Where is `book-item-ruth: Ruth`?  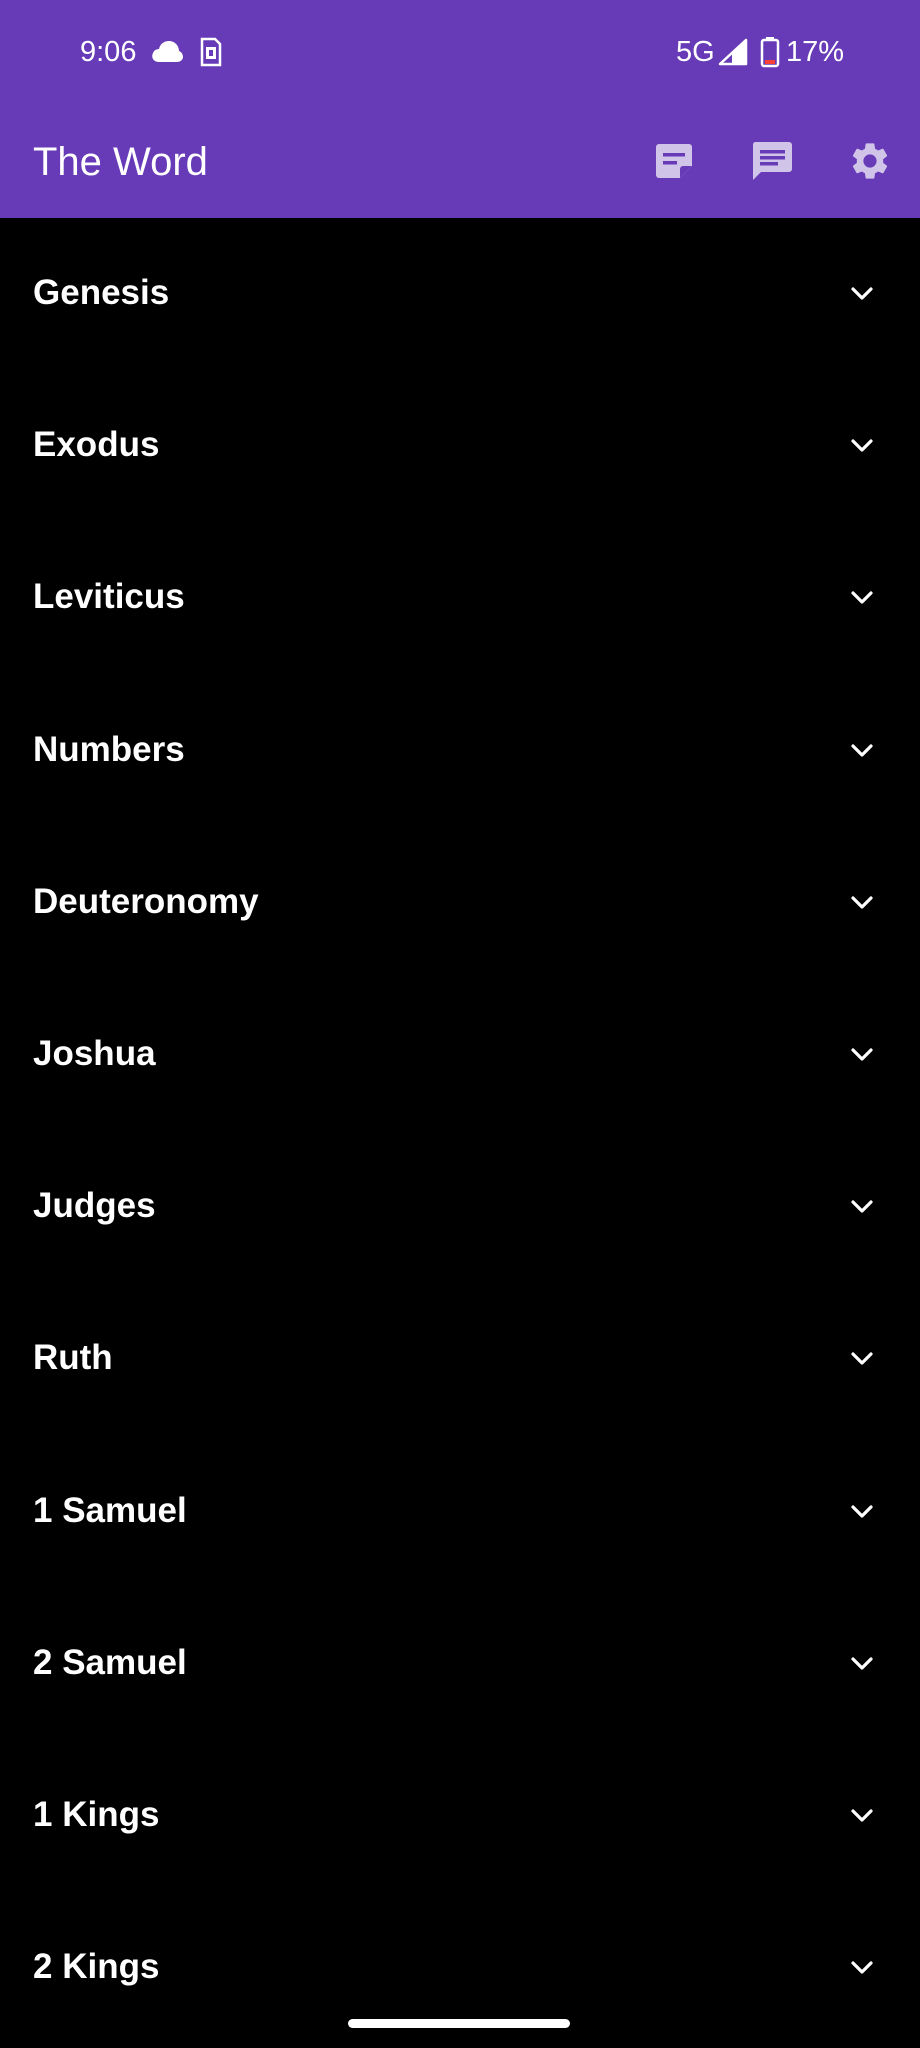
book-item-ruth: Ruth is located at coordinates (460, 1359).